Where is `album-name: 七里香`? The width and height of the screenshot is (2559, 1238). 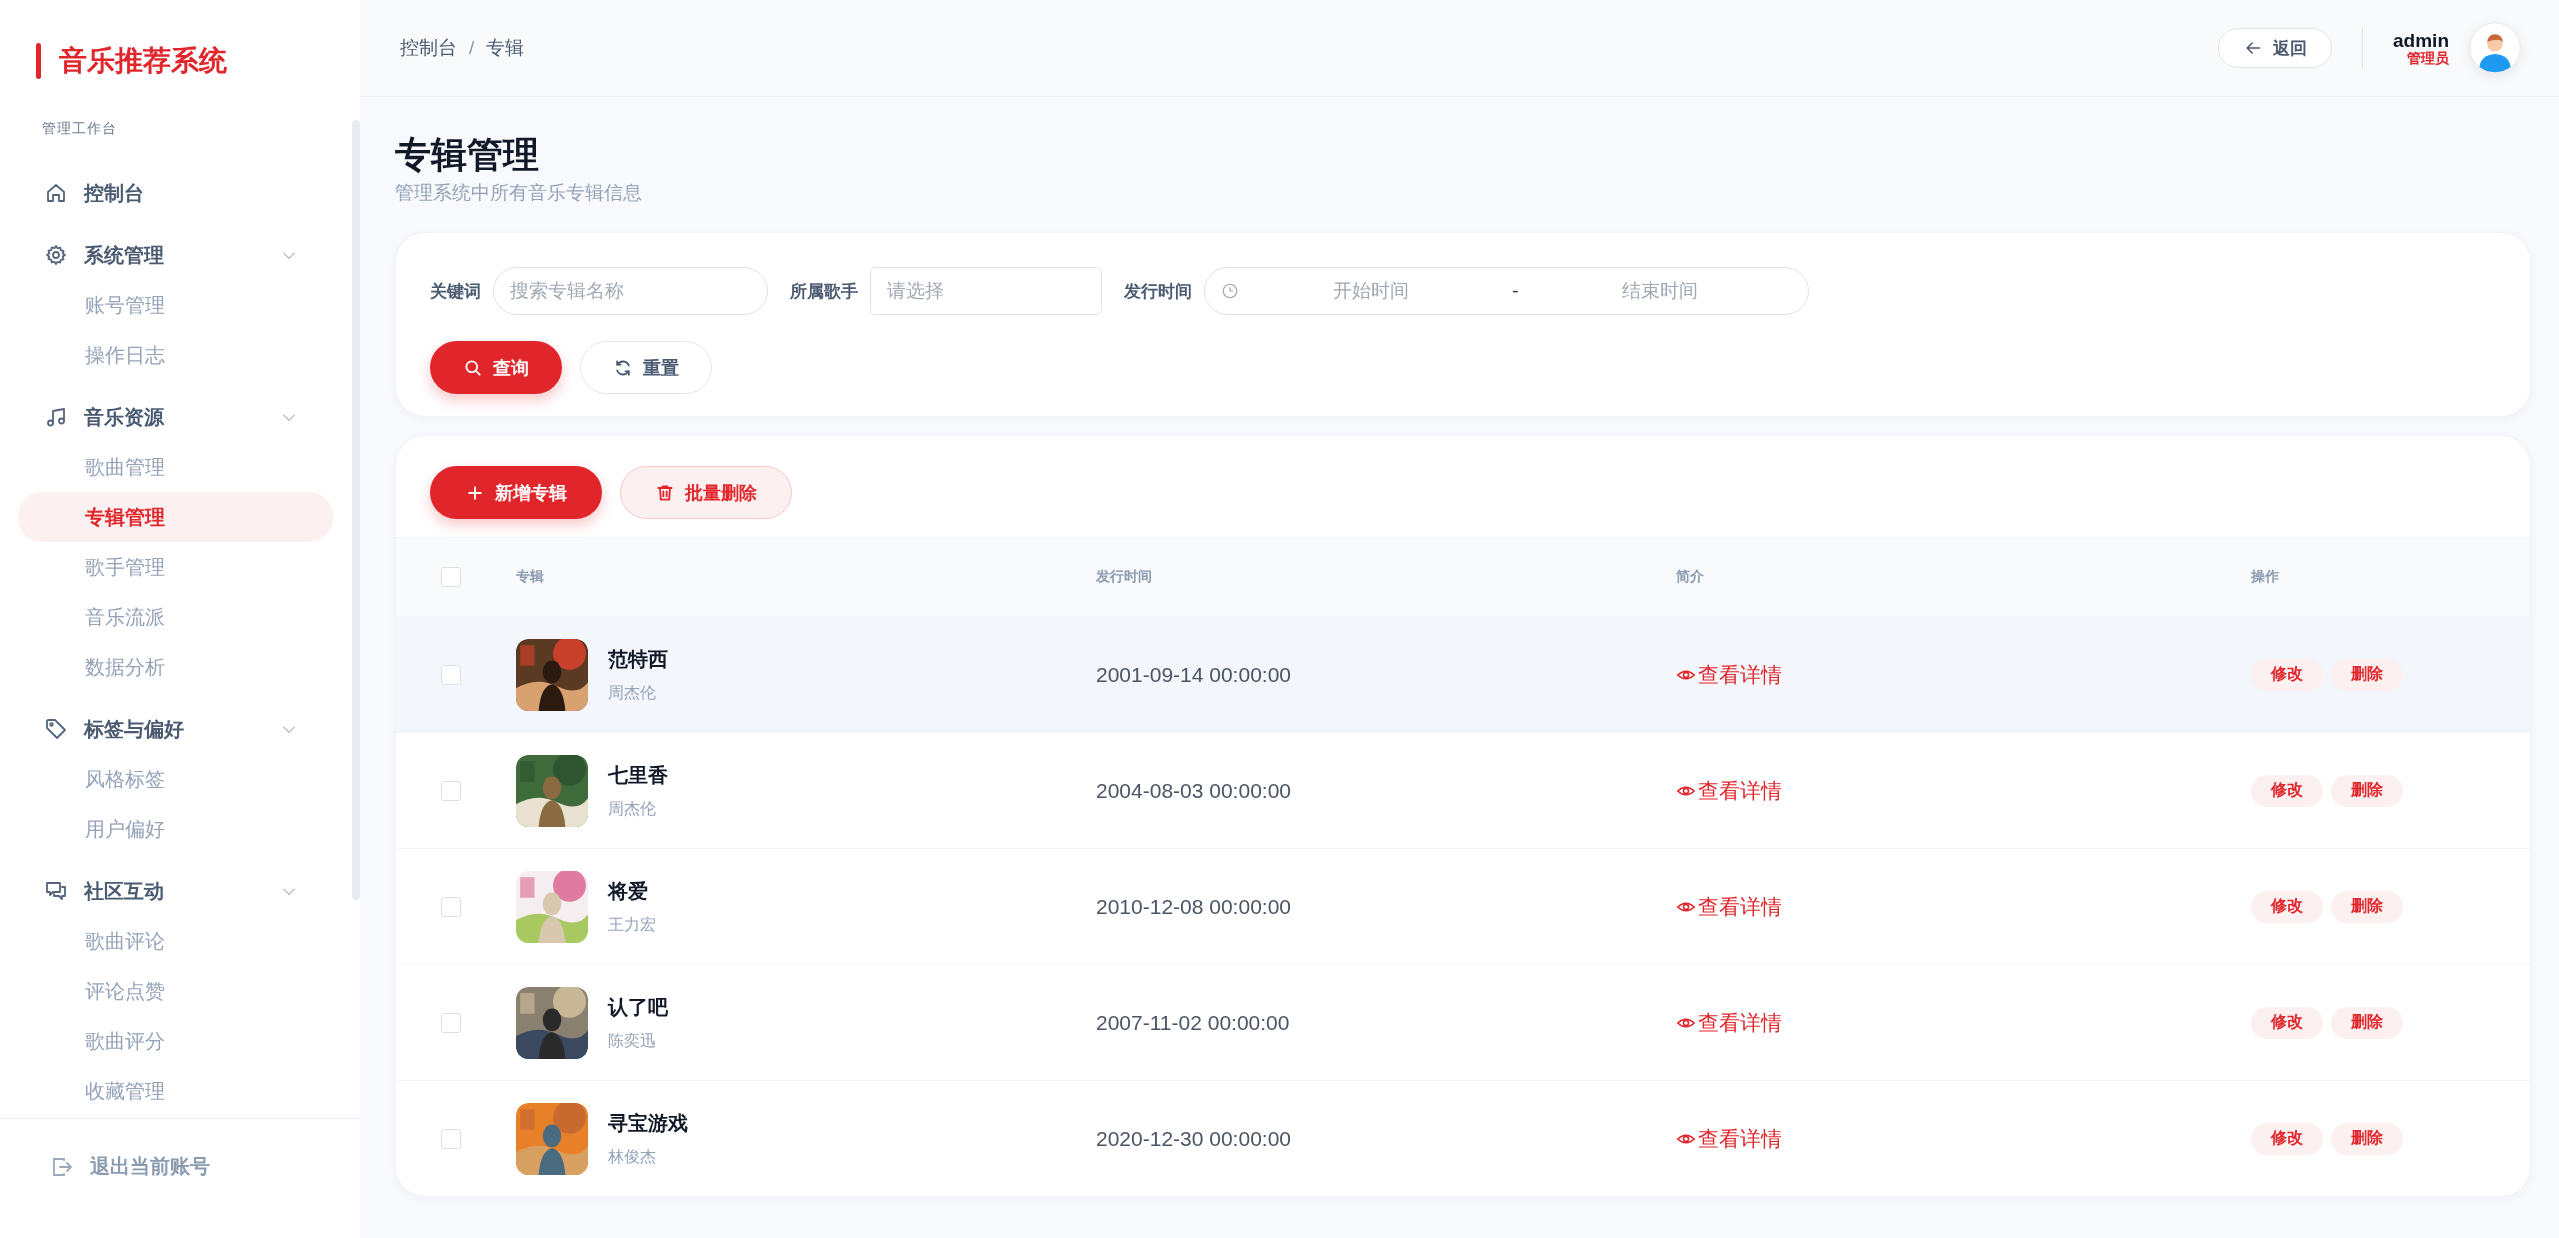 album-name: 七里香 is located at coordinates (638, 775).